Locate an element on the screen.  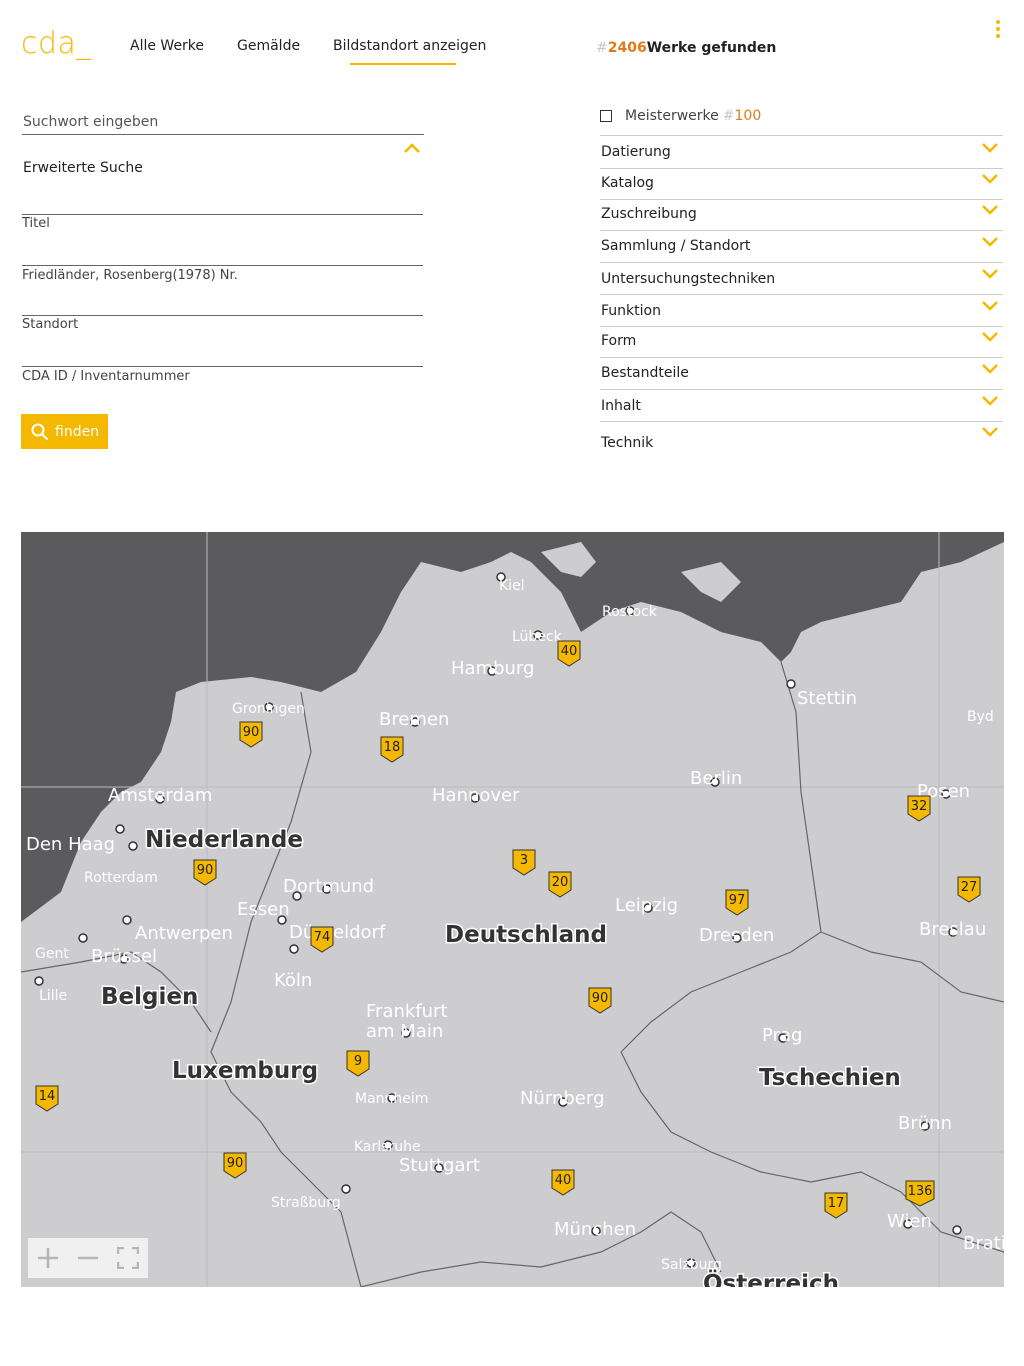
map-marker: 74 is located at coordinates (322, 939).